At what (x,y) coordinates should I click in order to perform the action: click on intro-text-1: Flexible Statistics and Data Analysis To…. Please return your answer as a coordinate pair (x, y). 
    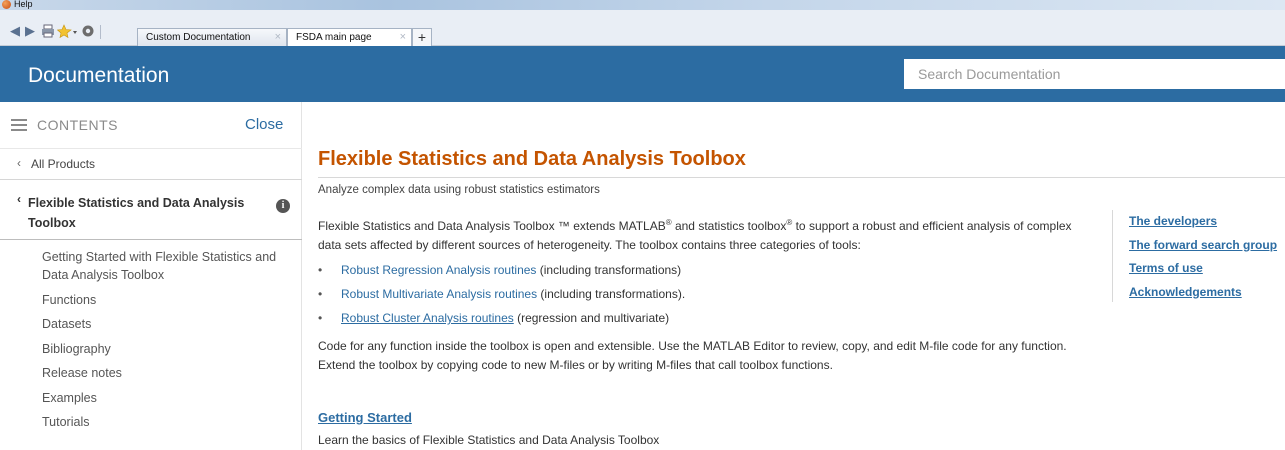
    Looking at the image, I should click on (492, 226).